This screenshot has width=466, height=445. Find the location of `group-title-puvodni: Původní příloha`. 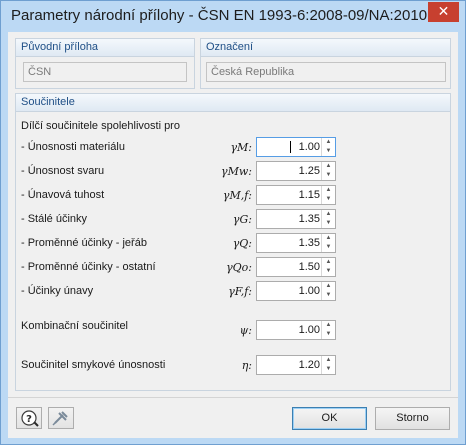

group-title-puvodni: Původní příloha is located at coordinates (60, 47).